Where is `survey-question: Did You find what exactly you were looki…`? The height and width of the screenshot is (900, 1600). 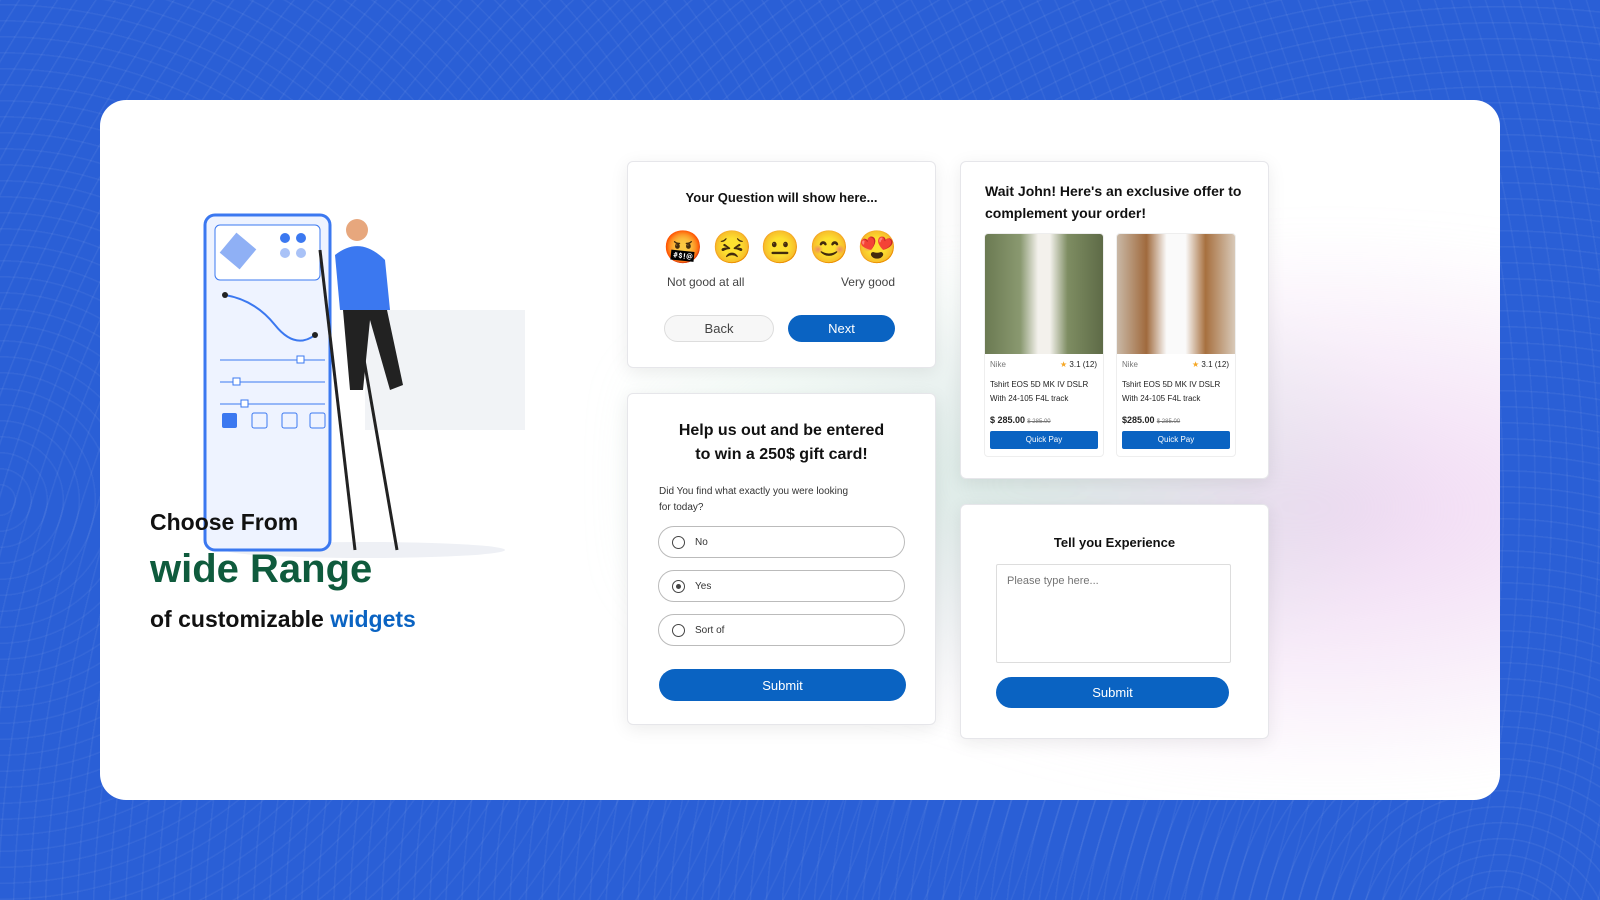 survey-question: Did You find what exactly you were looki… is located at coordinates (754, 499).